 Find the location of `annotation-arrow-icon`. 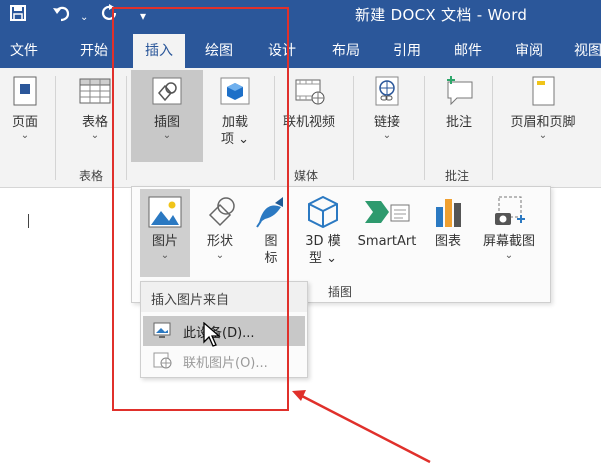

annotation-arrow-icon is located at coordinates (361, 427).